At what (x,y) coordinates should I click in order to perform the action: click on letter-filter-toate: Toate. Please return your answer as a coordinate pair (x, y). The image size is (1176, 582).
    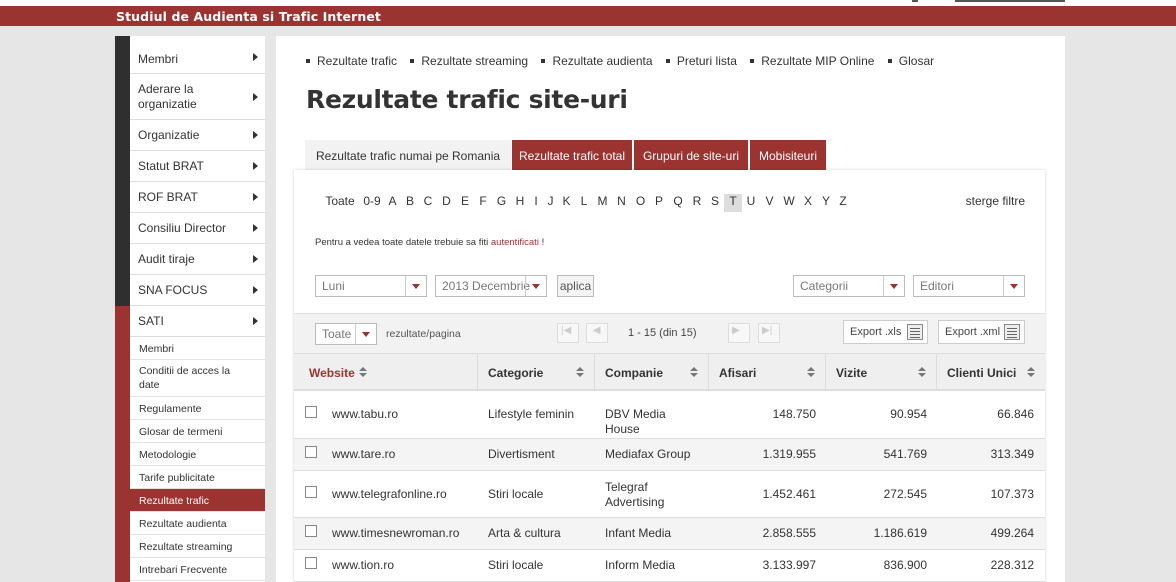
    Looking at the image, I should click on (340, 203).